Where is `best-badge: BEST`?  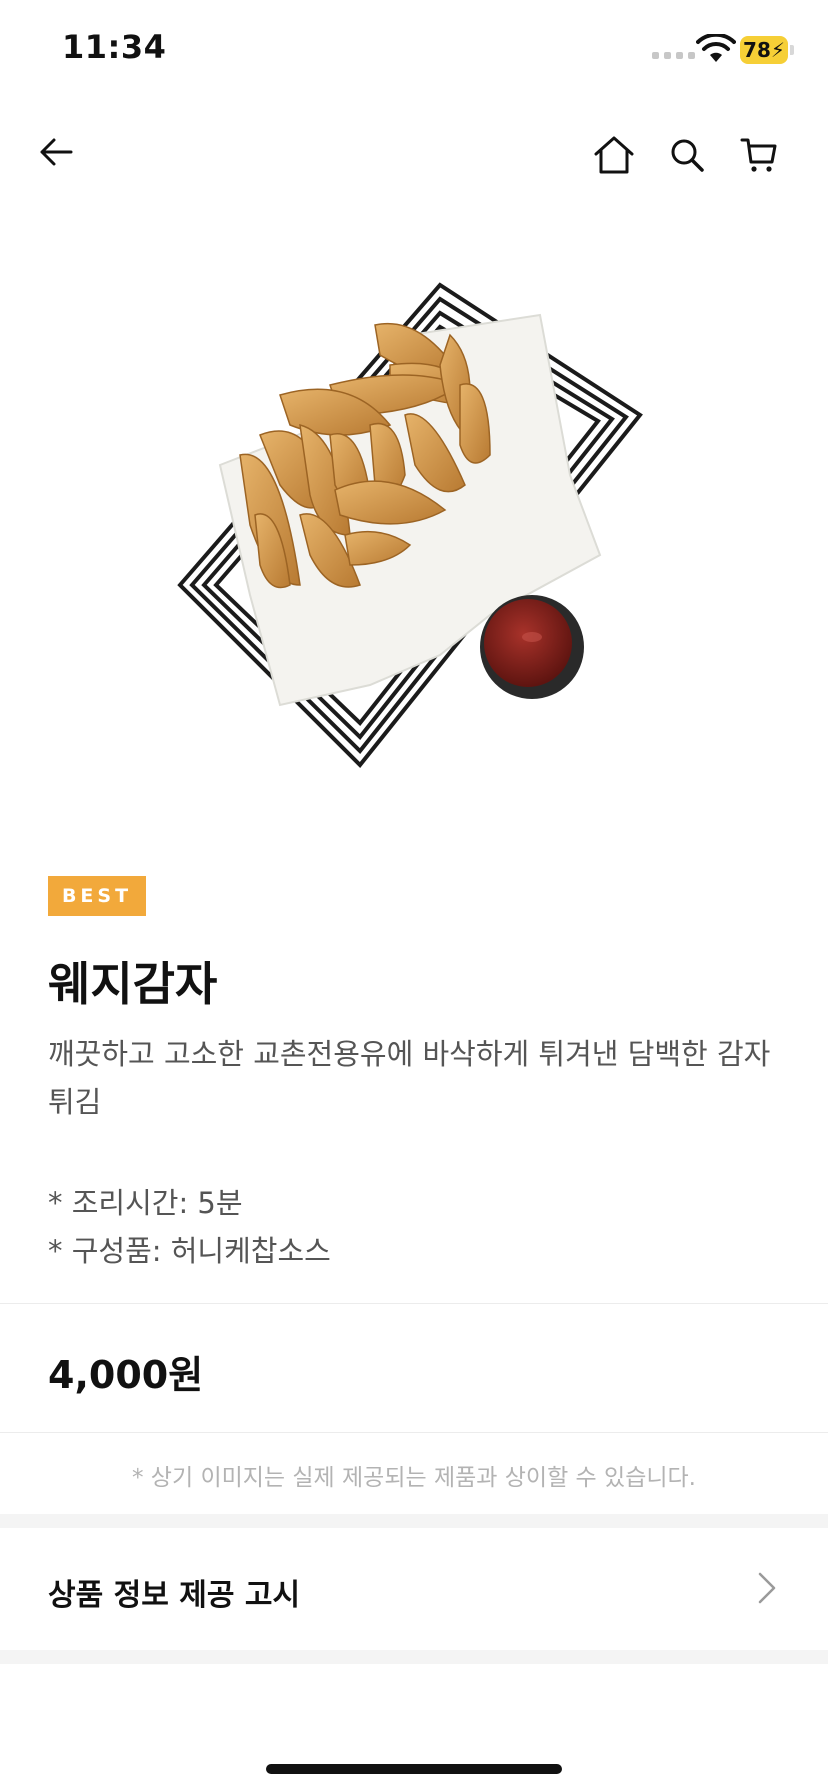
best-badge: BEST is located at coordinates (97, 896).